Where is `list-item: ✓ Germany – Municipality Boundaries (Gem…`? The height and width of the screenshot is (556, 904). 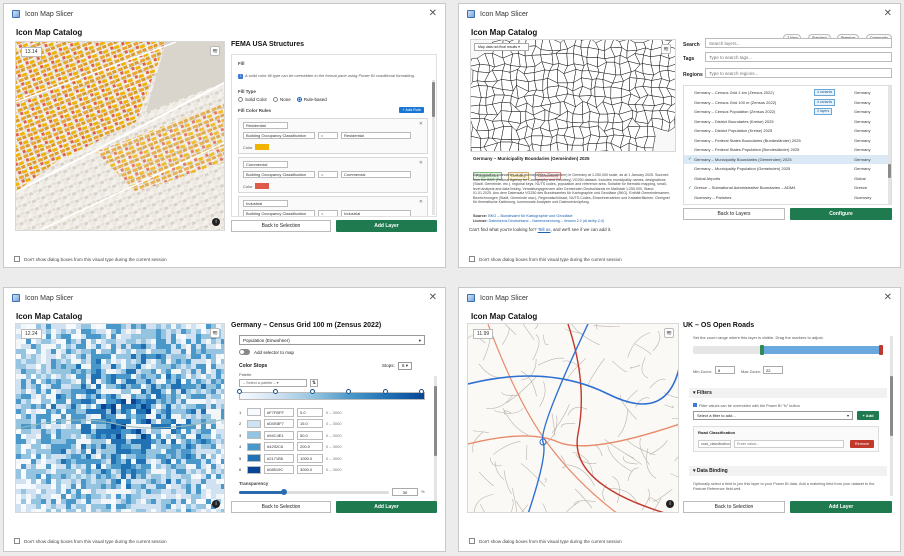 list-item: ✓ Germany – Municipality Boundaries (Gem… is located at coordinates (787, 159).